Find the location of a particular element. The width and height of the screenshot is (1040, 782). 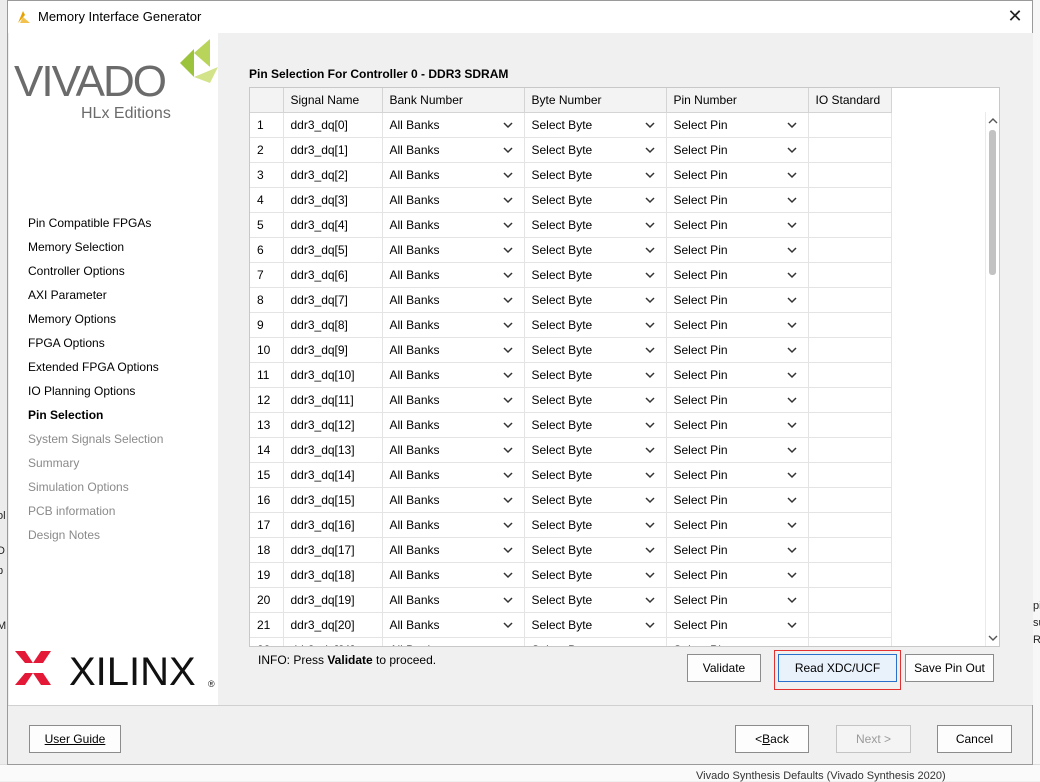

column-header is located at coordinates (267, 100).